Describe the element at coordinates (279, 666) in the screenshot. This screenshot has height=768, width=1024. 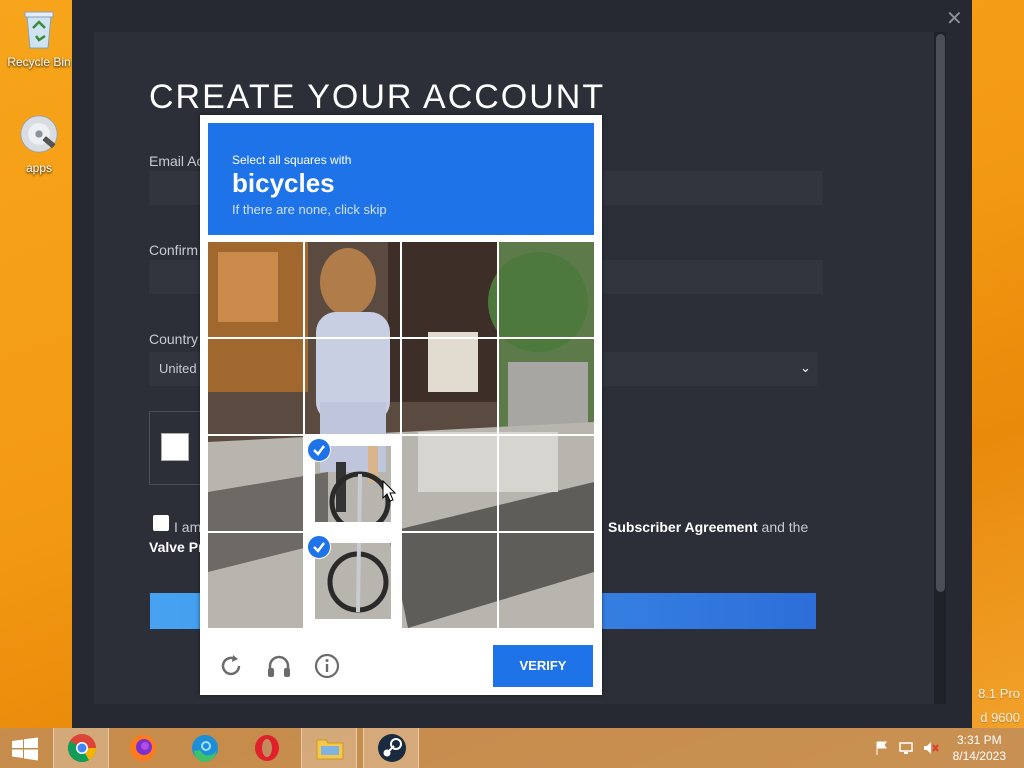
I see `headphones-icon` at that location.